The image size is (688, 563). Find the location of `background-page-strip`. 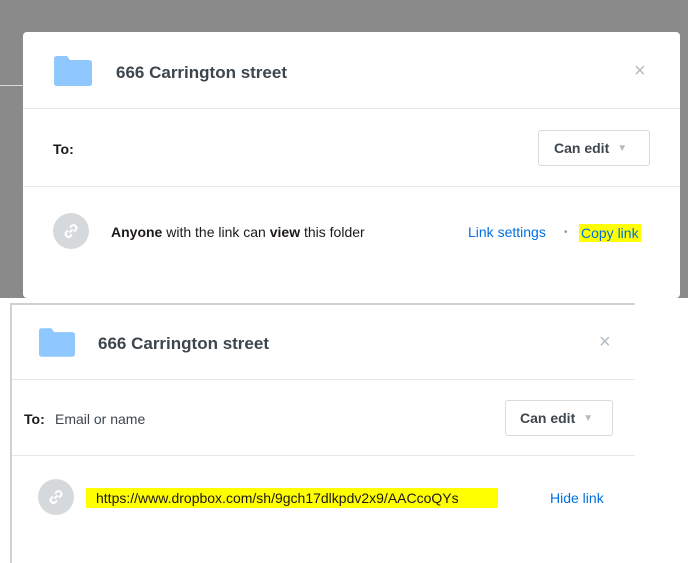

background-page-strip is located at coordinates (11, 85).